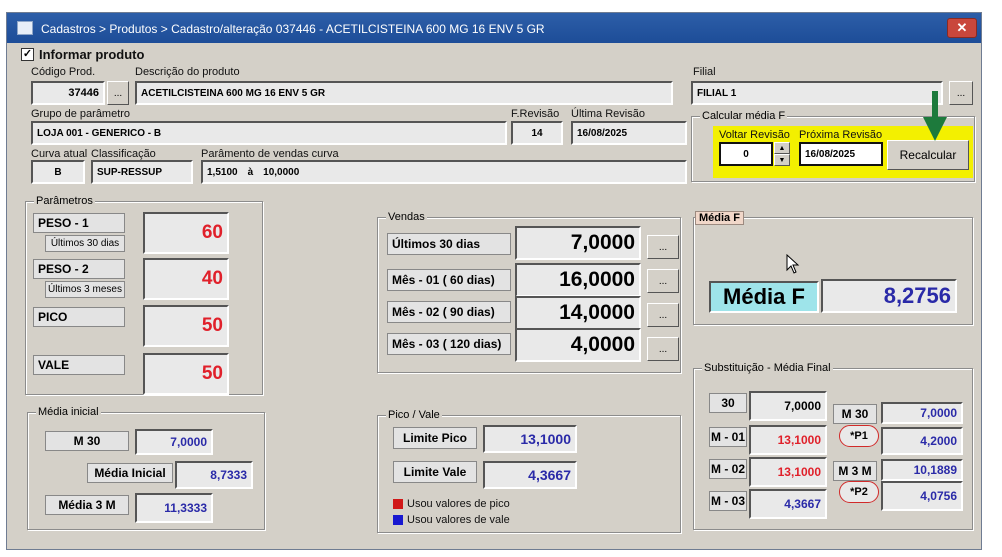  What do you see at coordinates (68, 412) in the screenshot?
I see `media-inicial-title: Média inicial` at bounding box center [68, 412].